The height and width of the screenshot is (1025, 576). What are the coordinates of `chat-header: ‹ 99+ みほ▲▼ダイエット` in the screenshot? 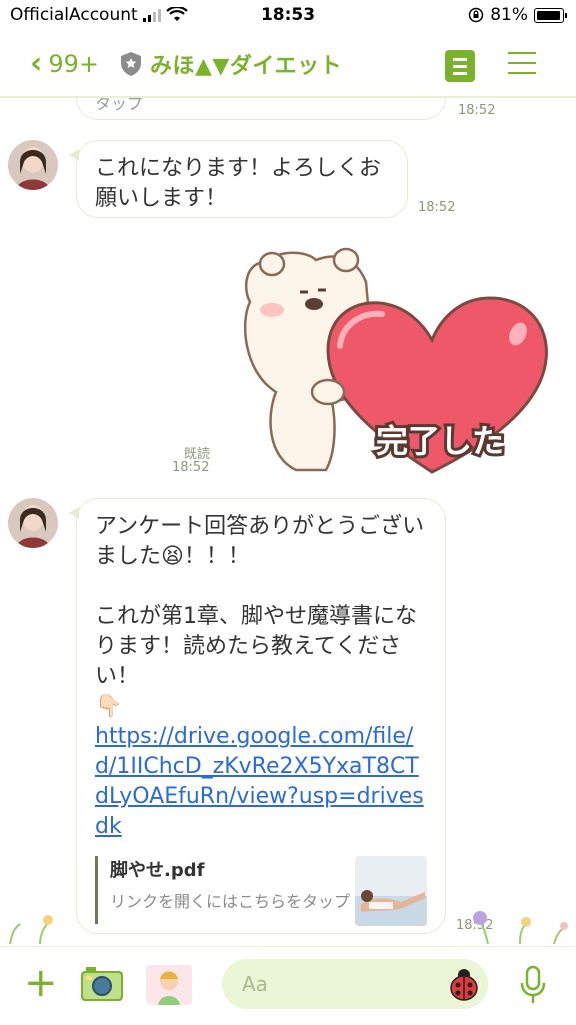 It's located at (288, 65).